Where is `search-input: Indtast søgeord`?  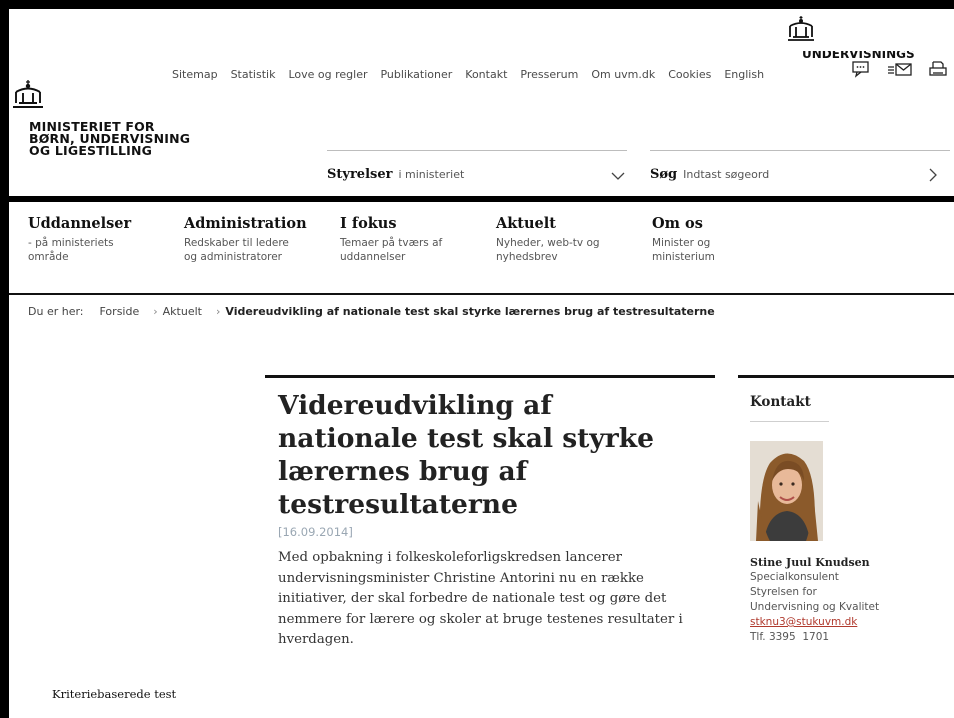
search-input: Indtast søgeord is located at coordinates (726, 174).